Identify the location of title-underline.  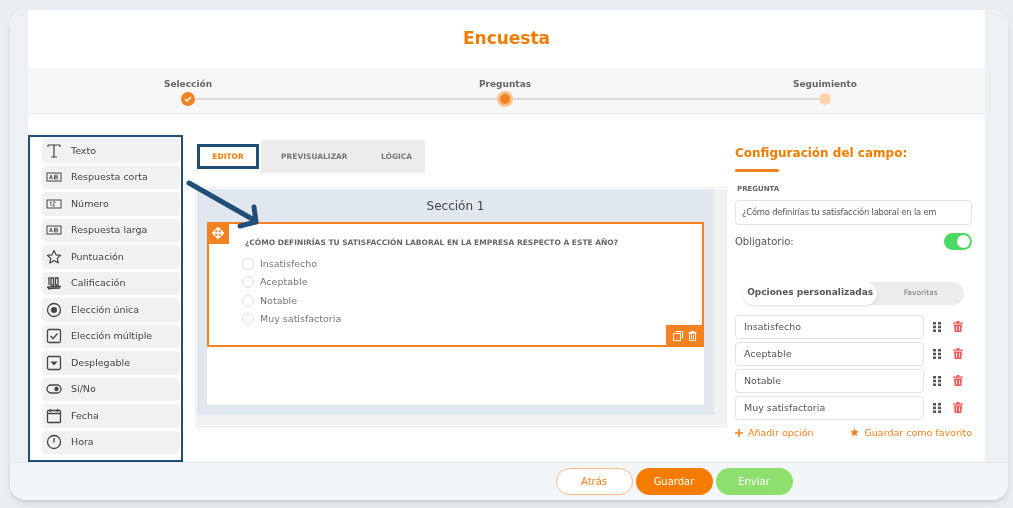
(757, 170).